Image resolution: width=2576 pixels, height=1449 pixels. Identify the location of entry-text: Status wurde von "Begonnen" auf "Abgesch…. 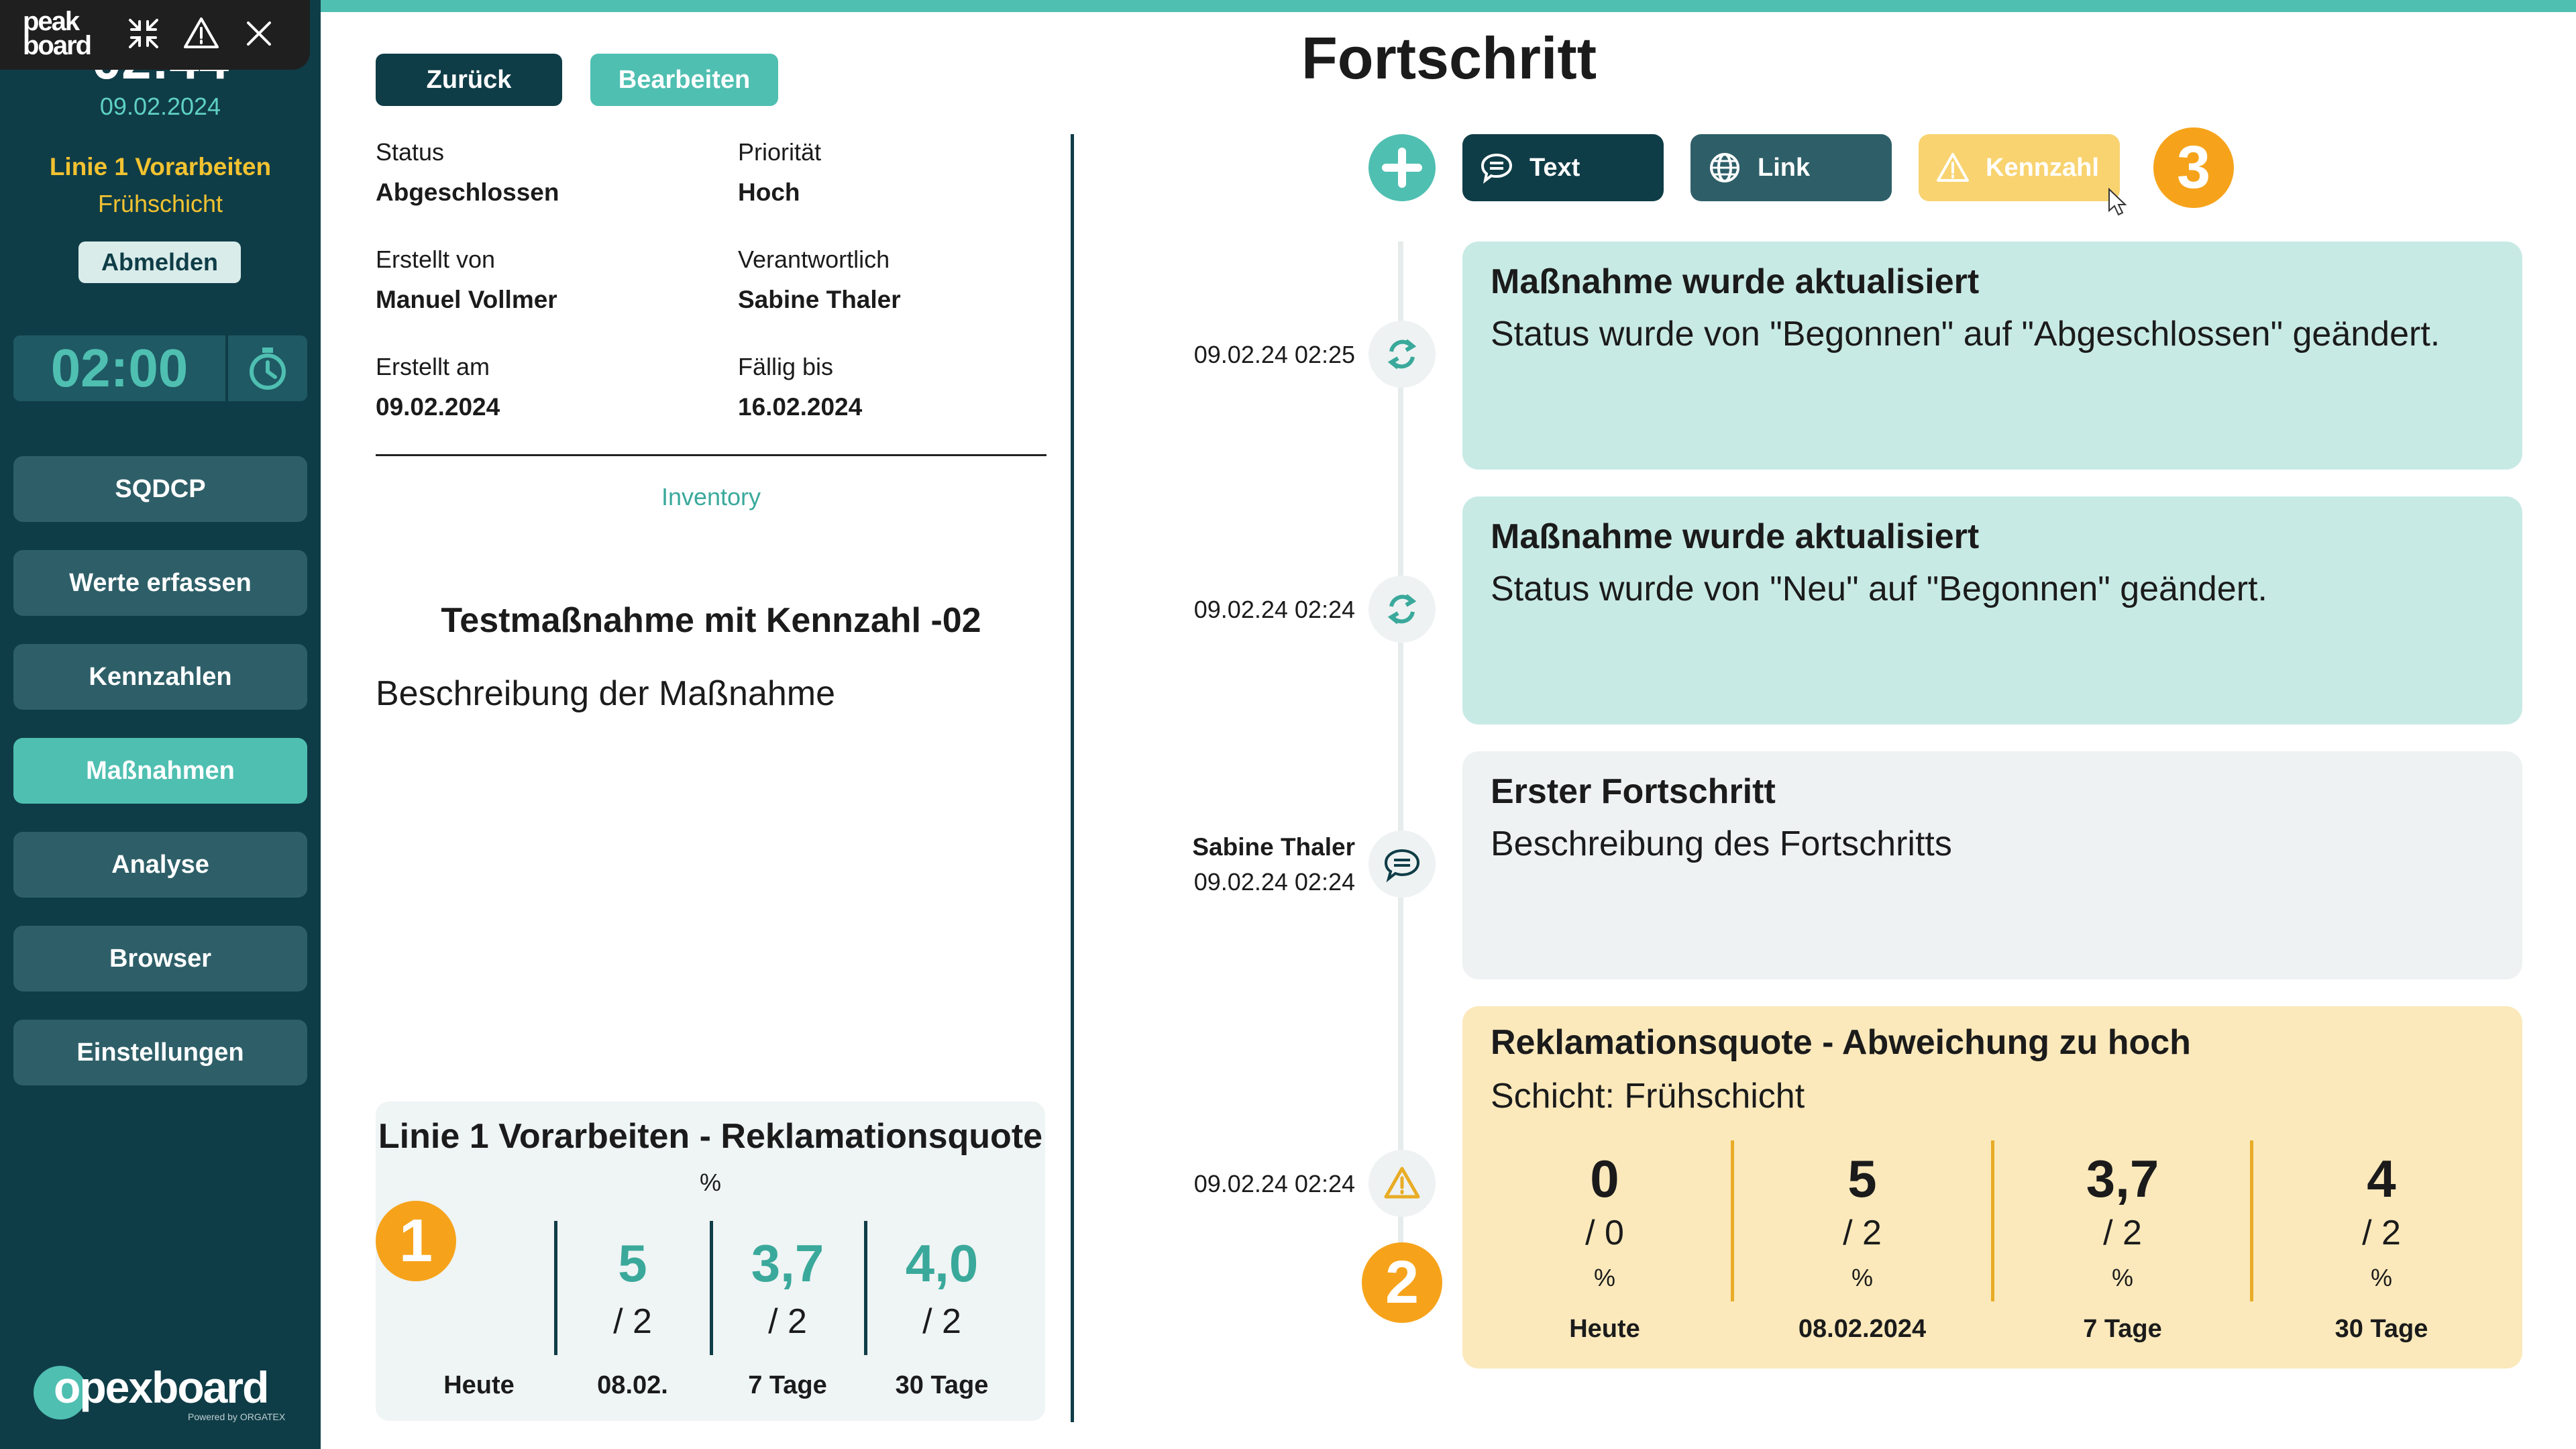
(1965, 334).